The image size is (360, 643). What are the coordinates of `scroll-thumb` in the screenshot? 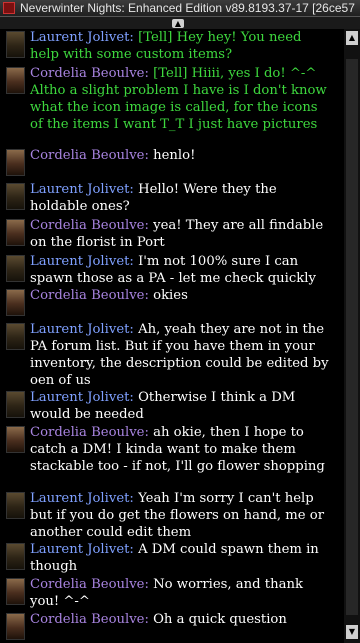 It's located at (352, 337).